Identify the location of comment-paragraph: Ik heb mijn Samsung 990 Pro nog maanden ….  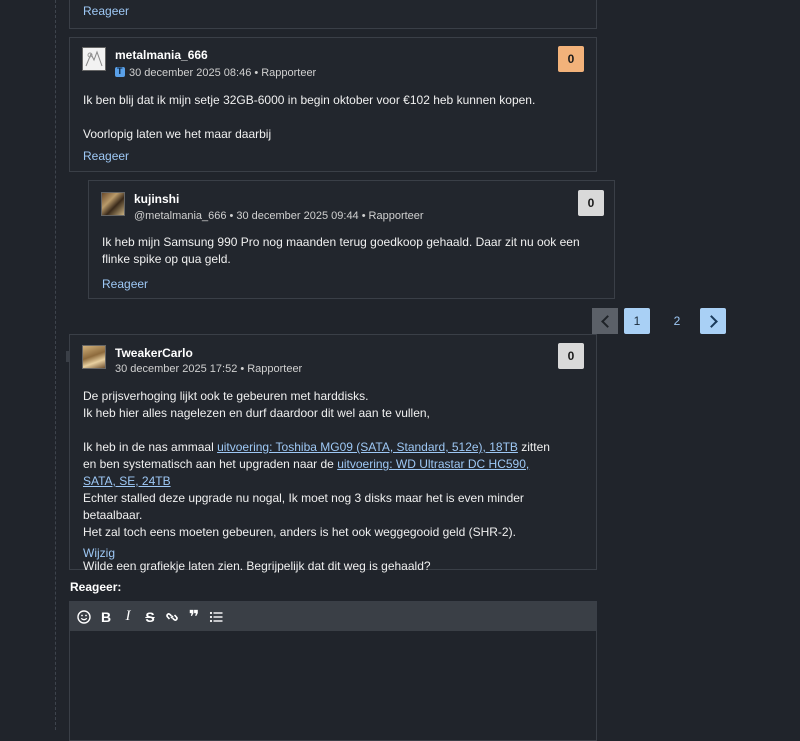
(341, 250).